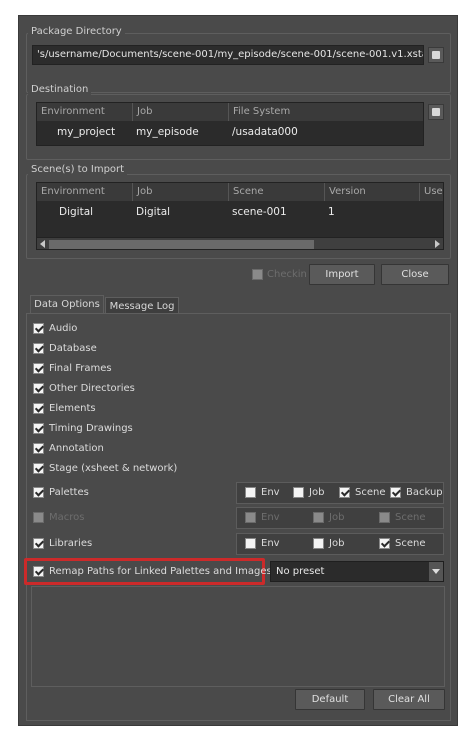 This screenshot has width=462, height=732. What do you see at coordinates (60, 90) in the screenshot?
I see `destination-title: Destination` at bounding box center [60, 90].